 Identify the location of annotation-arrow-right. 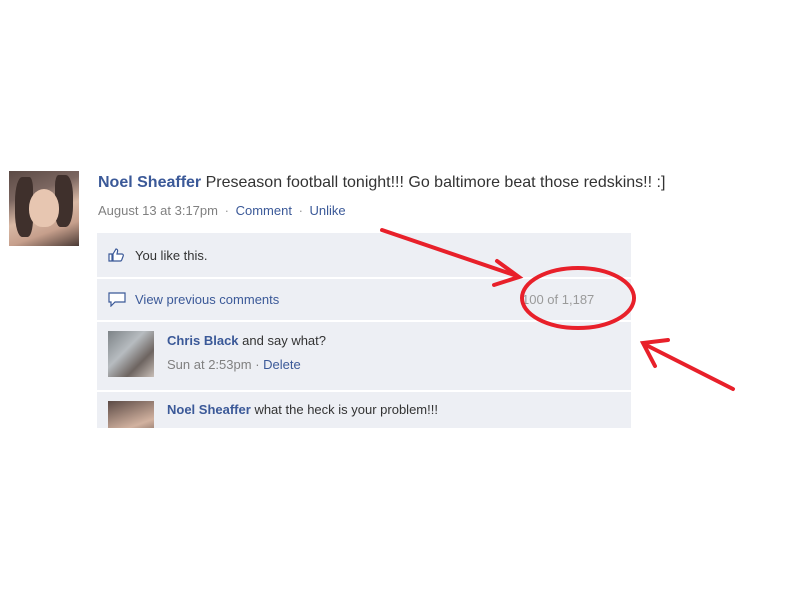
(689, 367).